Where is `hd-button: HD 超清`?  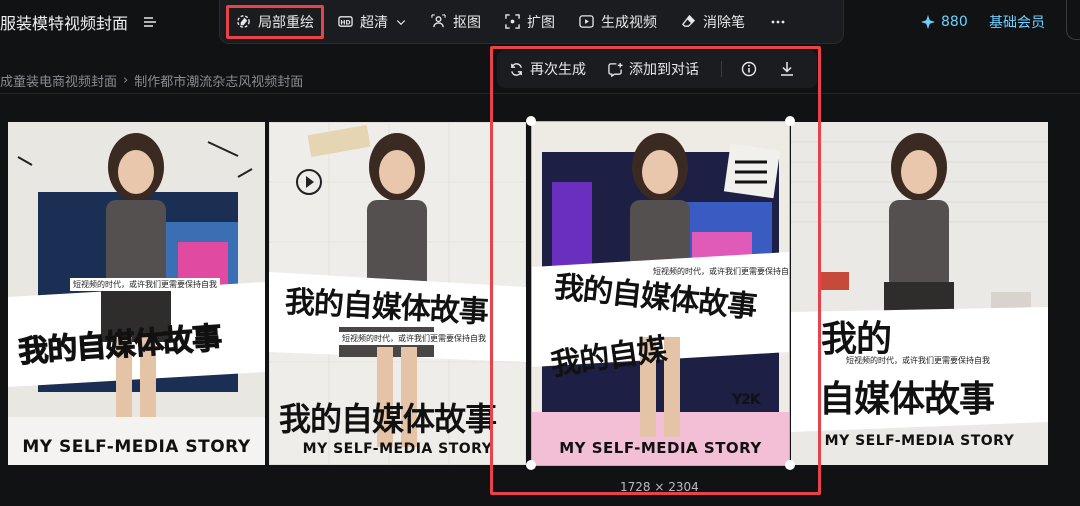 hd-button: HD 超清 is located at coordinates (372, 22).